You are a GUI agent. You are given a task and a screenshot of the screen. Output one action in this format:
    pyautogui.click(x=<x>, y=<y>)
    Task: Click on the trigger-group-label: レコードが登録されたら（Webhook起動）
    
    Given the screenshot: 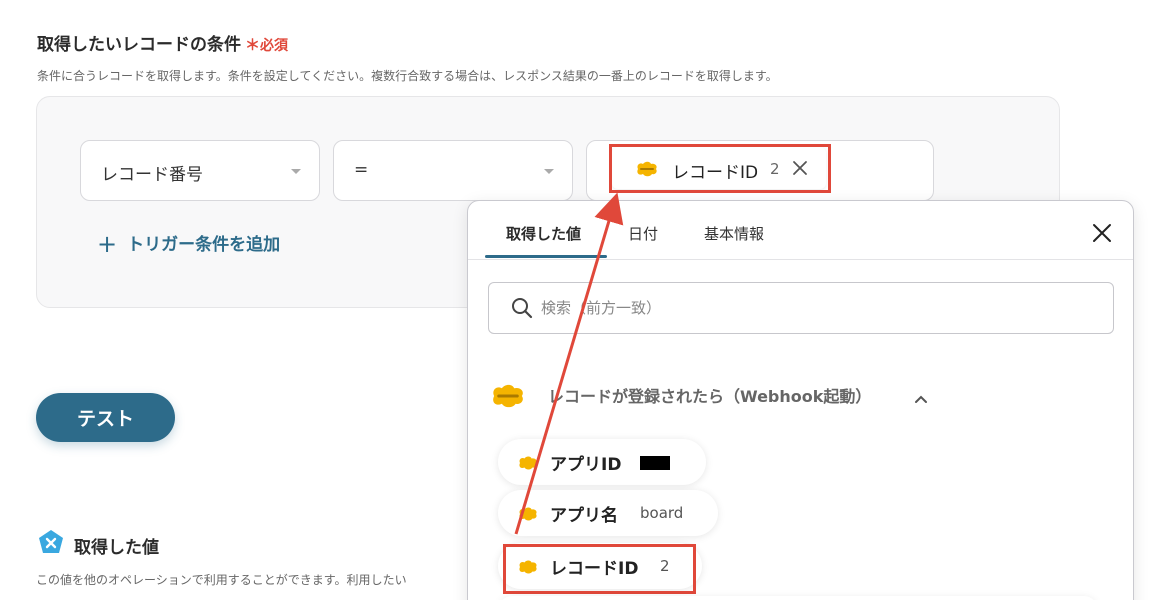 What is the action you would take?
    pyautogui.click(x=710, y=396)
    